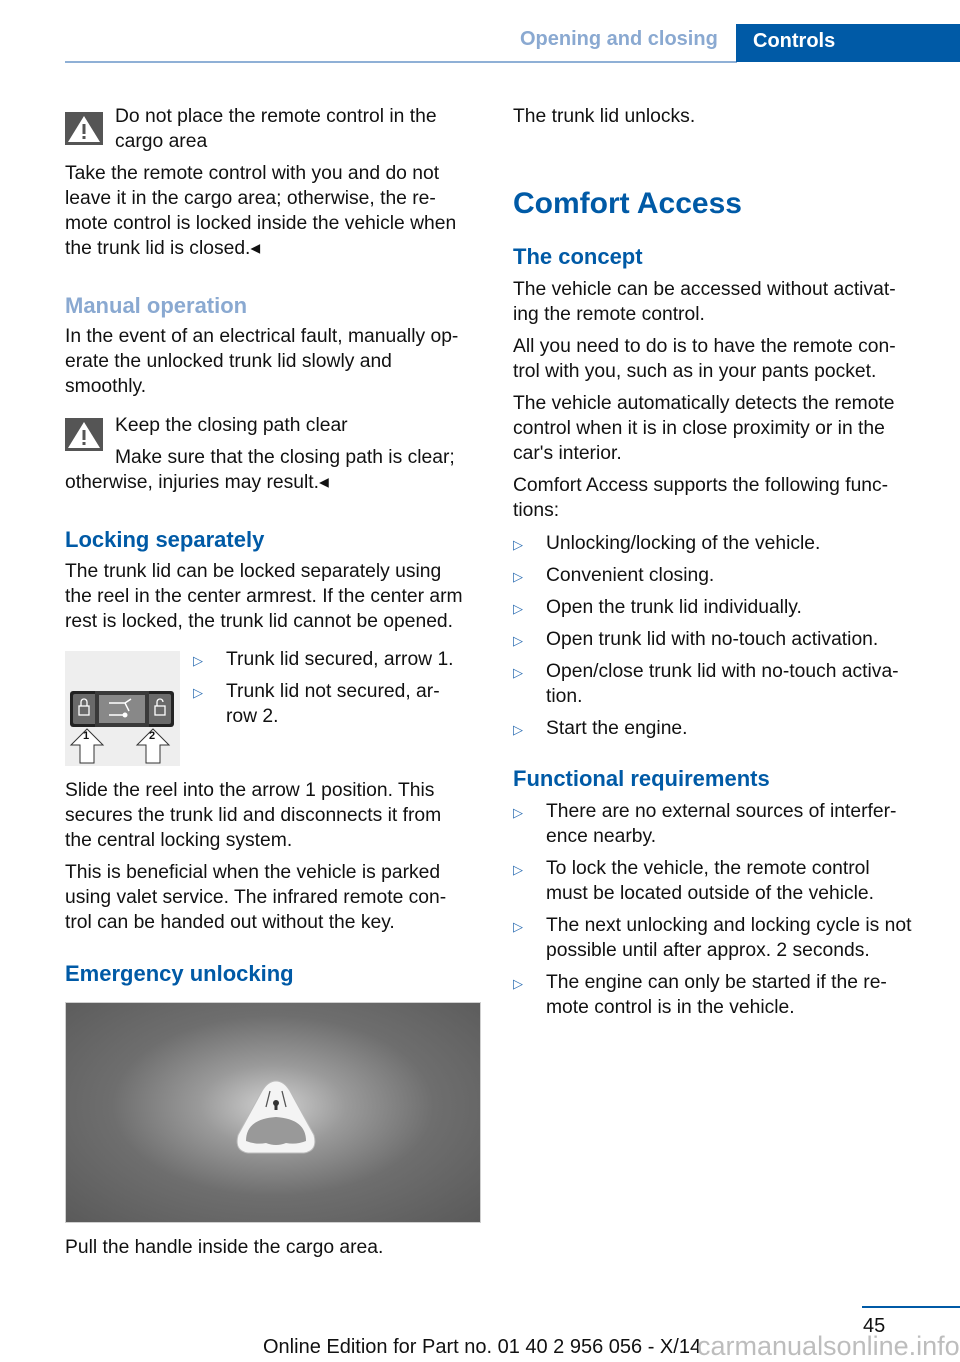  What do you see at coordinates (567, 453) in the screenshot?
I see `text-line: car's interior.` at bounding box center [567, 453].